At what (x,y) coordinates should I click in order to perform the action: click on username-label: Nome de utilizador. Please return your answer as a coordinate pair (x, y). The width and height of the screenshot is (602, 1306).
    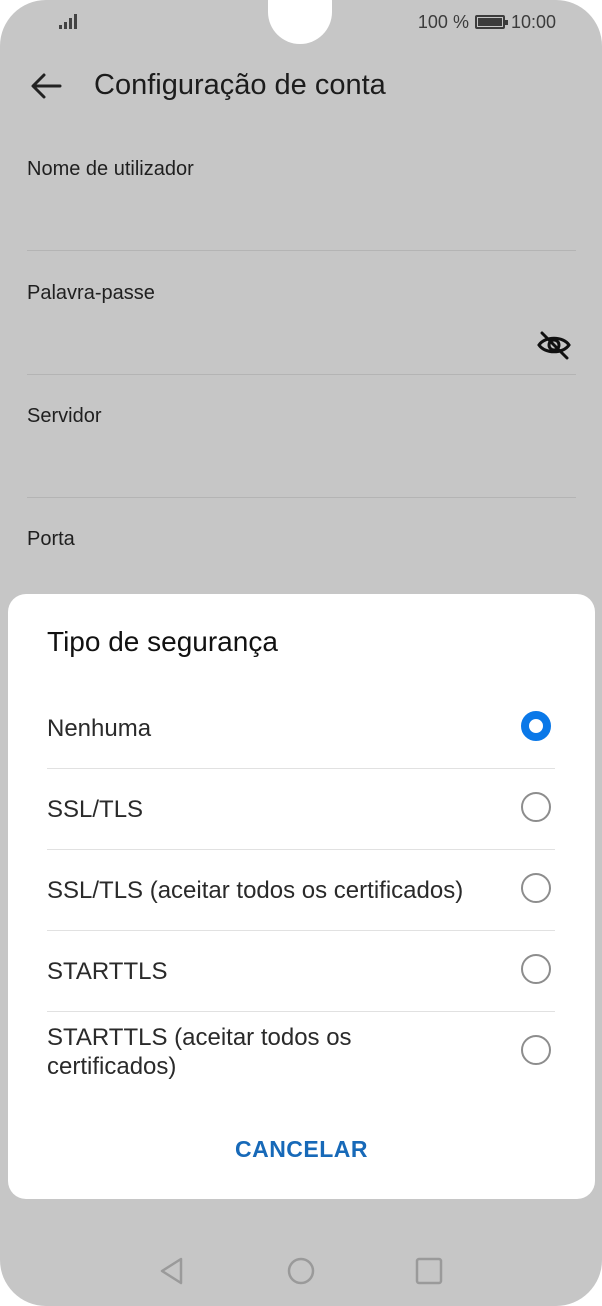
    Looking at the image, I should click on (110, 169).